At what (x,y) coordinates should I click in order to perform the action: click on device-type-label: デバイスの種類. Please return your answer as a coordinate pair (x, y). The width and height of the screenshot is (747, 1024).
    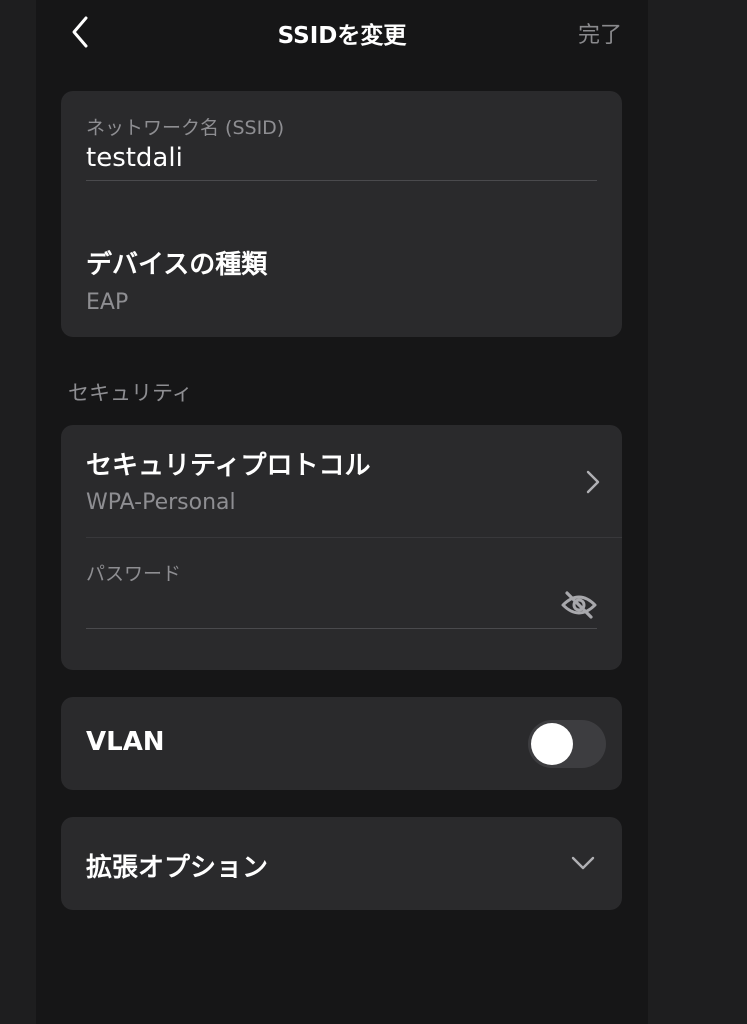
    Looking at the image, I should click on (177, 265).